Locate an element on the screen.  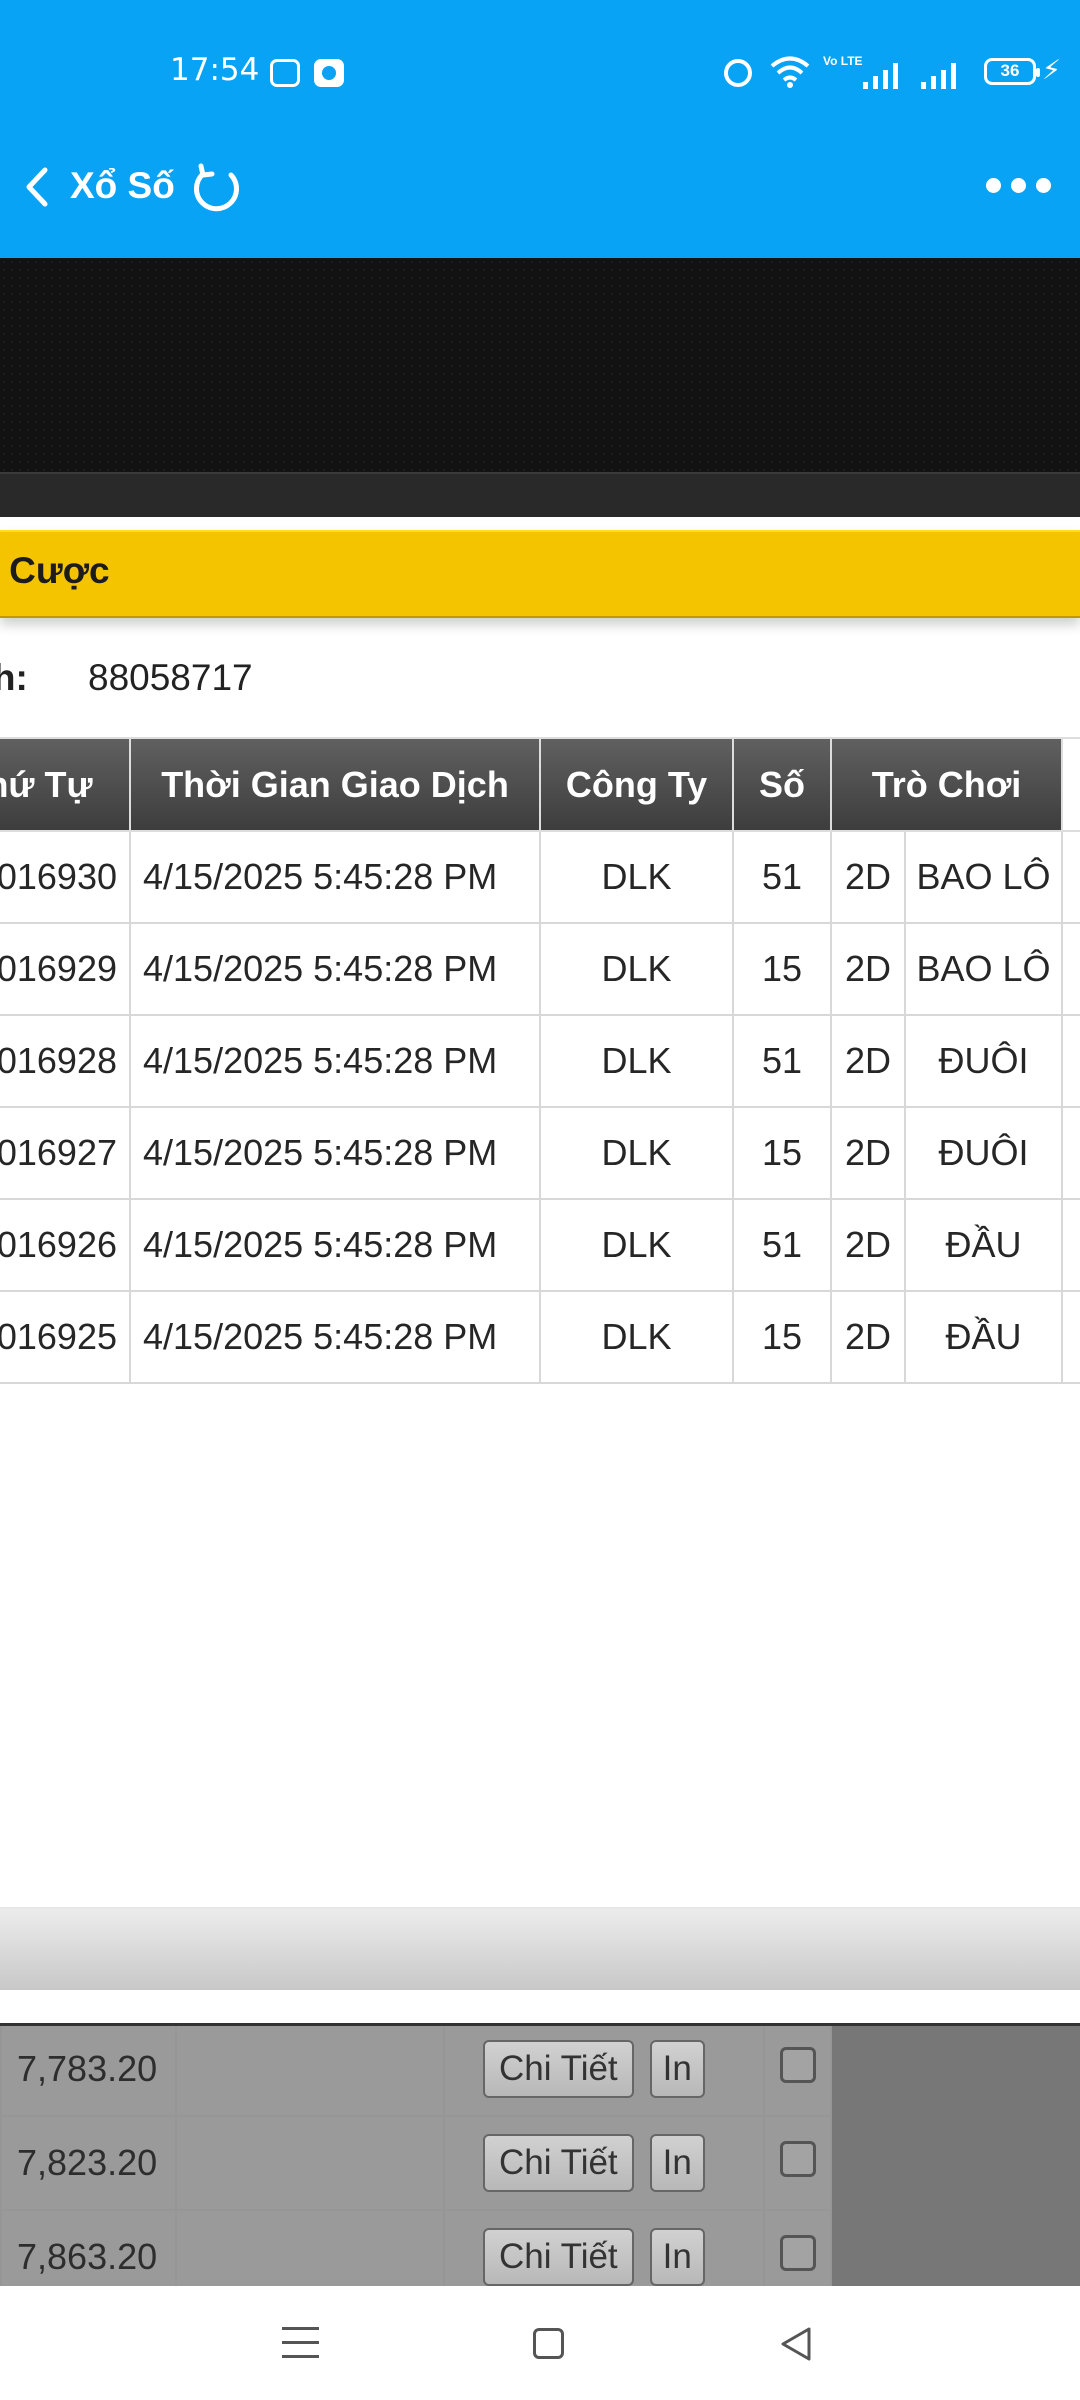
app-header: 17:54 Vo LTE 36 ⚡ Xổ Số is located at coordinates (540, 129).